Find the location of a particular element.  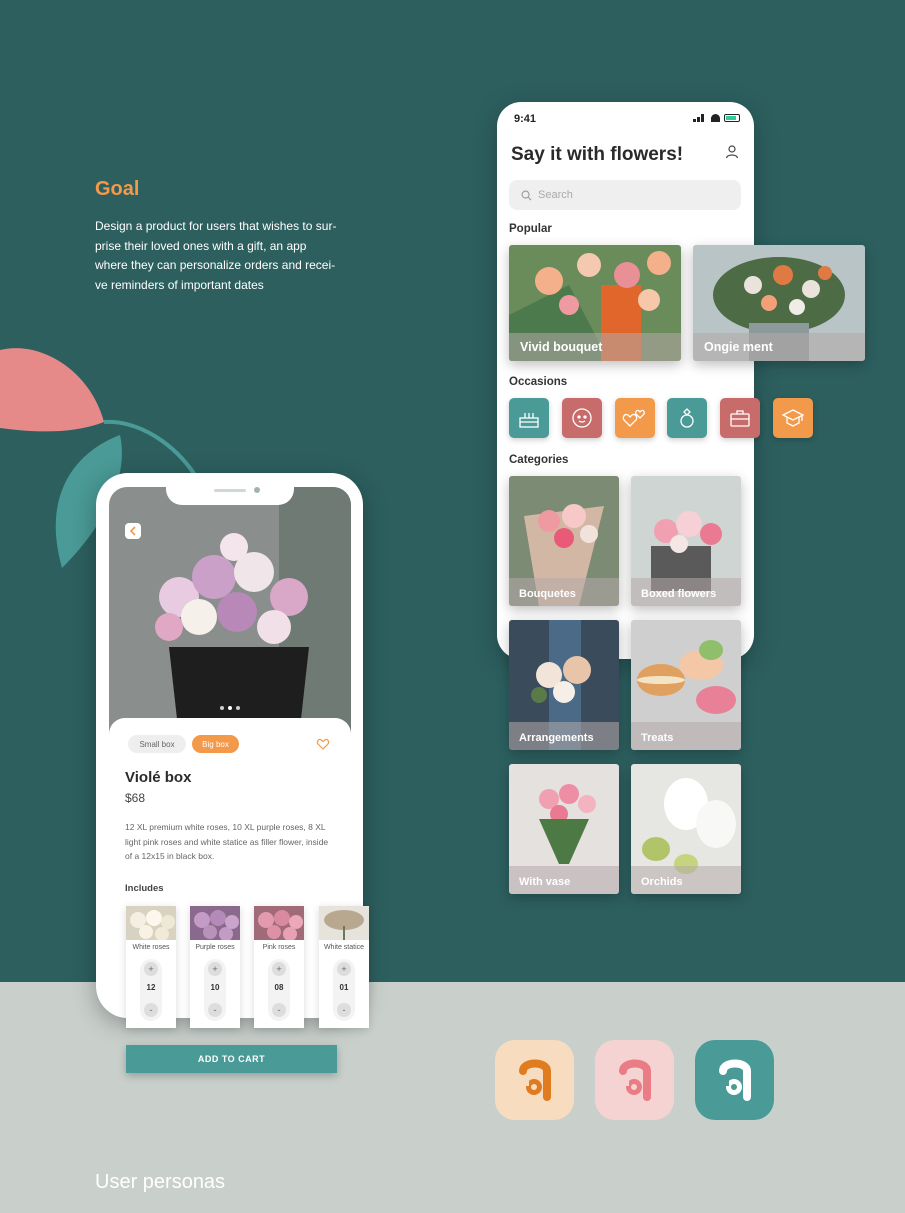

occasion-graduation is located at coordinates (793, 418).